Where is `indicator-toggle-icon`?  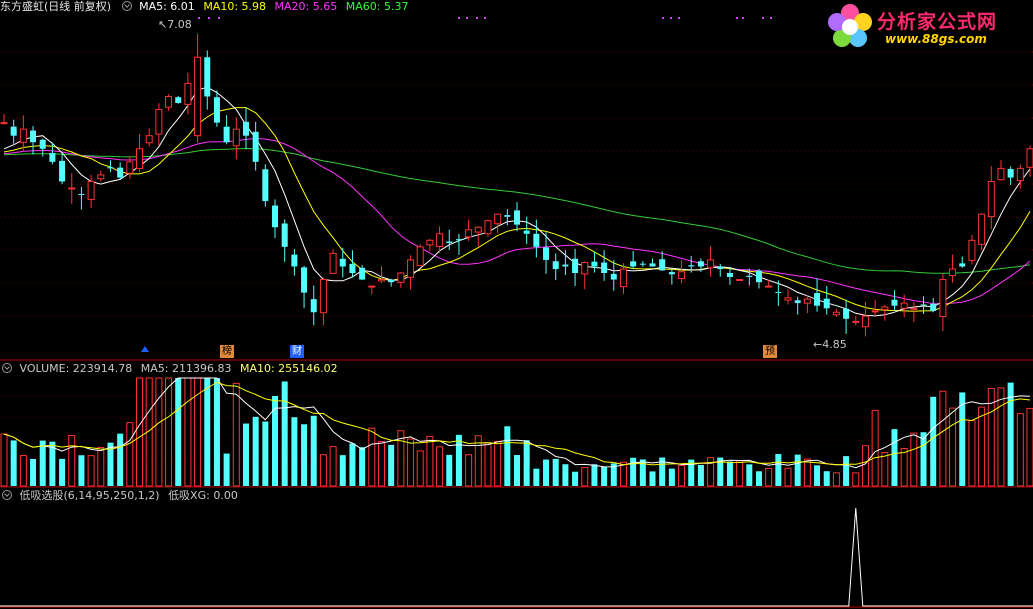 indicator-toggle-icon is located at coordinates (7, 495).